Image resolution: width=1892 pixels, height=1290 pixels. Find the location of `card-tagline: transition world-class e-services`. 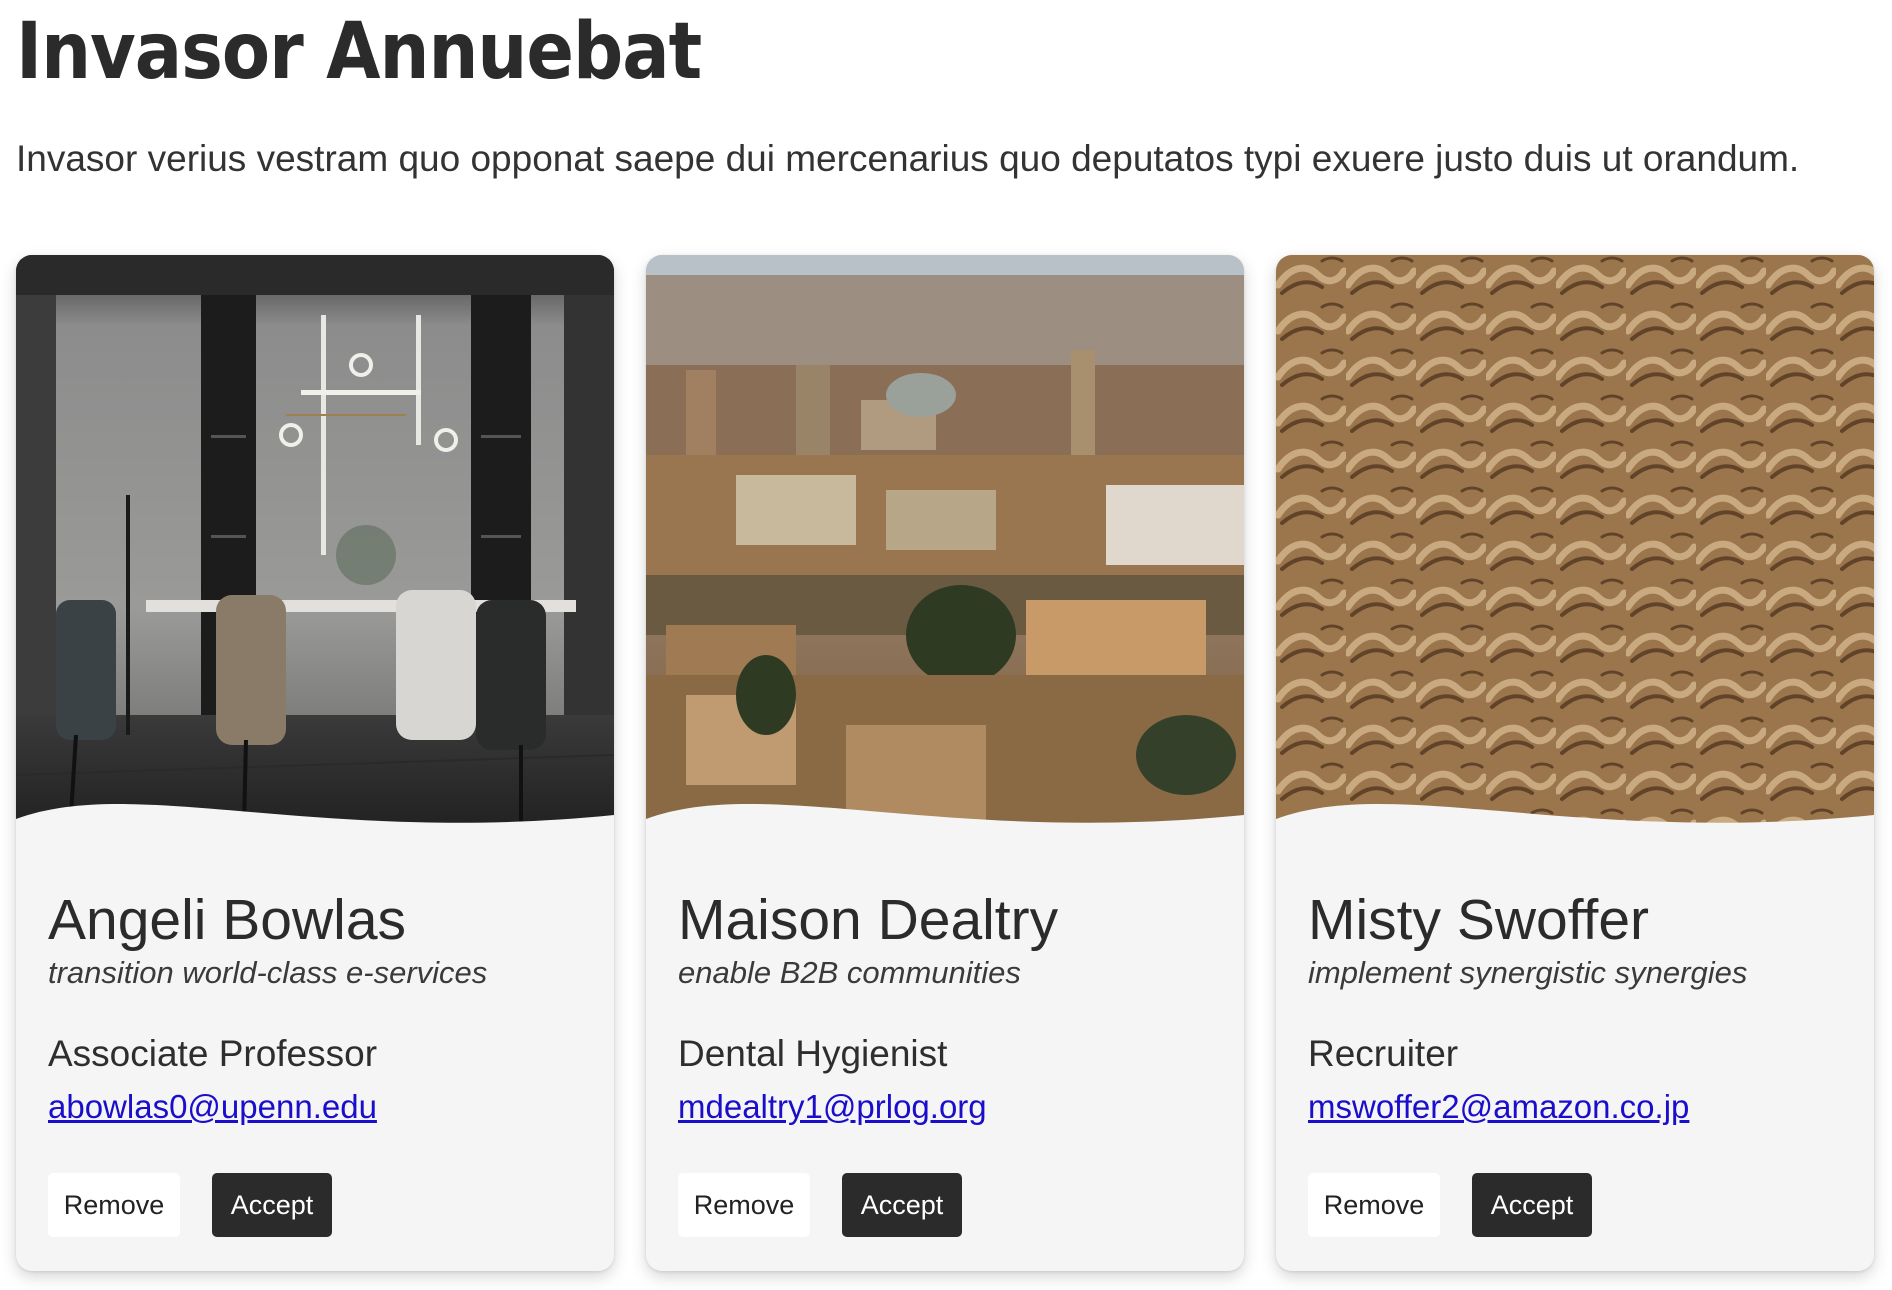

card-tagline: transition world-class e-services is located at coordinates (268, 972).